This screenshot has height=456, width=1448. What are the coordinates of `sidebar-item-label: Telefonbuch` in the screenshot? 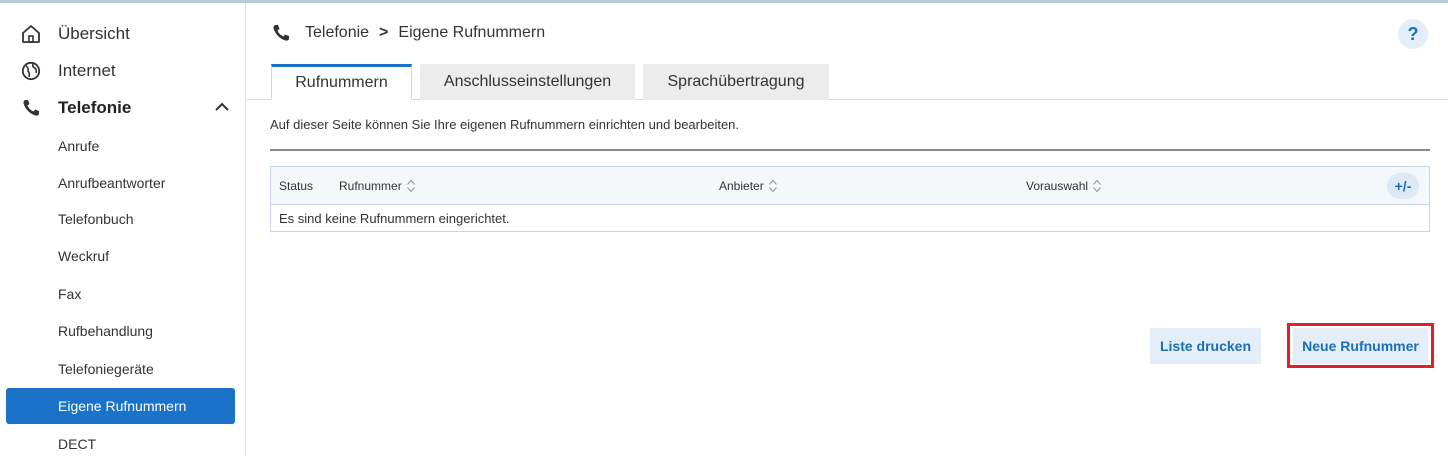 It's located at (96, 219).